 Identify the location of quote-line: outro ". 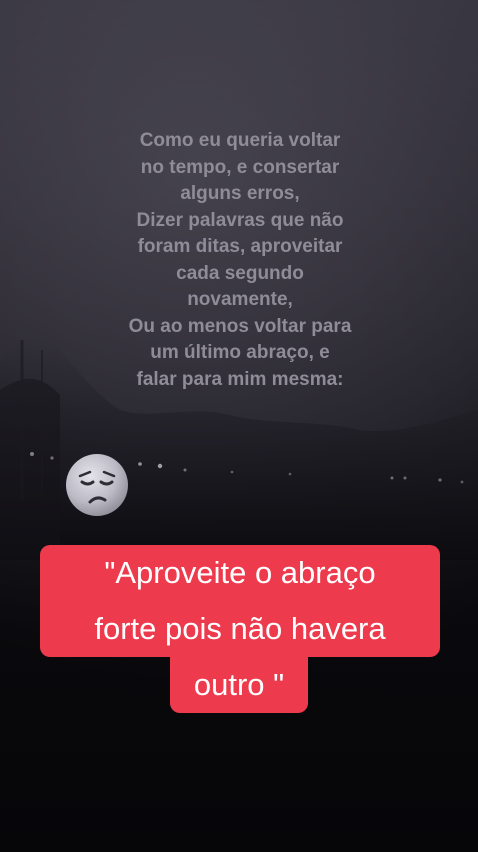
(239, 685).